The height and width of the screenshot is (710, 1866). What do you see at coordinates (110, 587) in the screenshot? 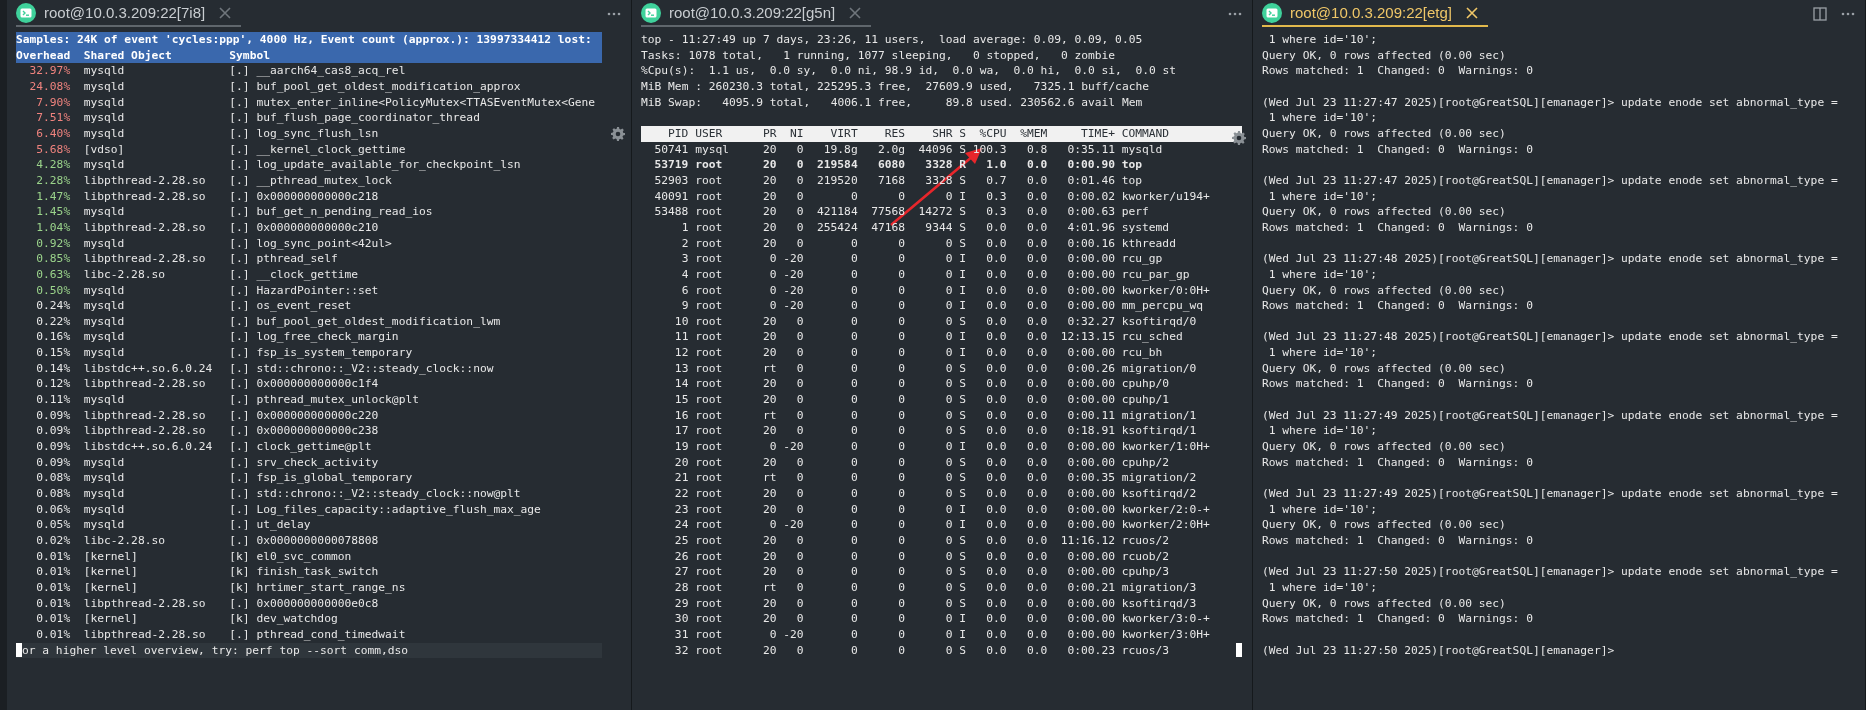
I see `object-cell-text: [kernel]` at bounding box center [110, 587].